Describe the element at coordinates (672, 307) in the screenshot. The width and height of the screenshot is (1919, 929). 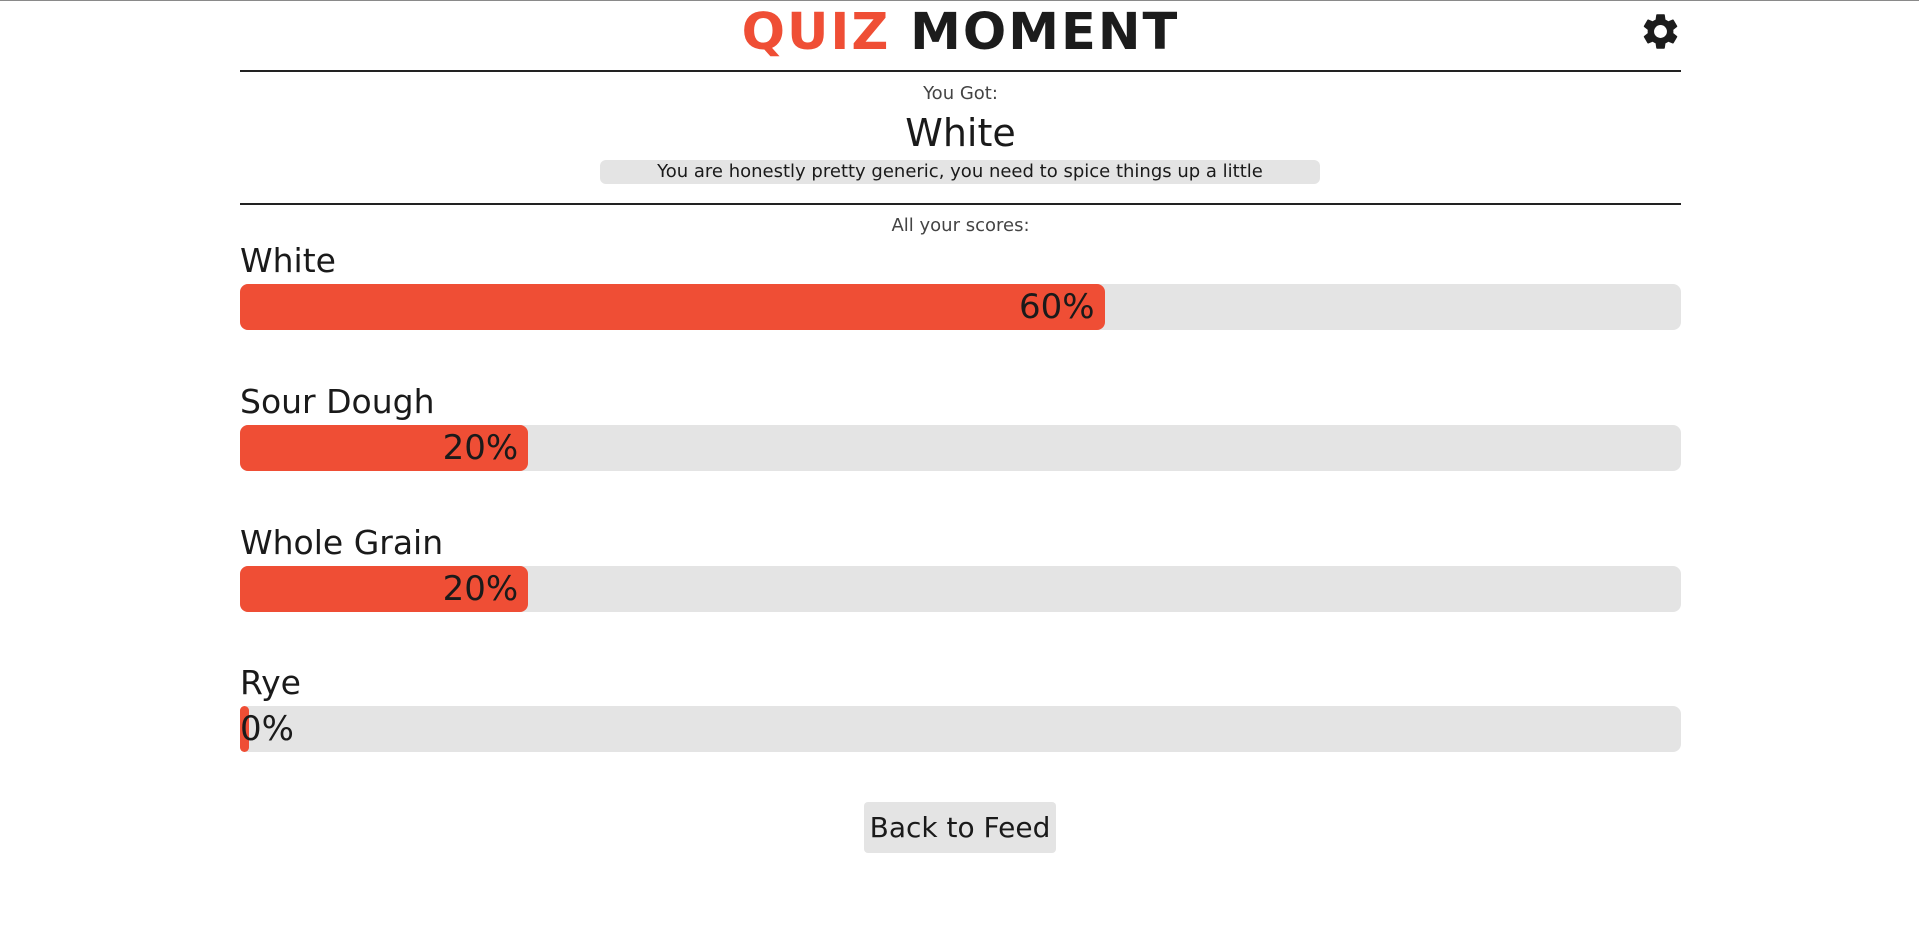
I see `score-bar-fill` at that location.